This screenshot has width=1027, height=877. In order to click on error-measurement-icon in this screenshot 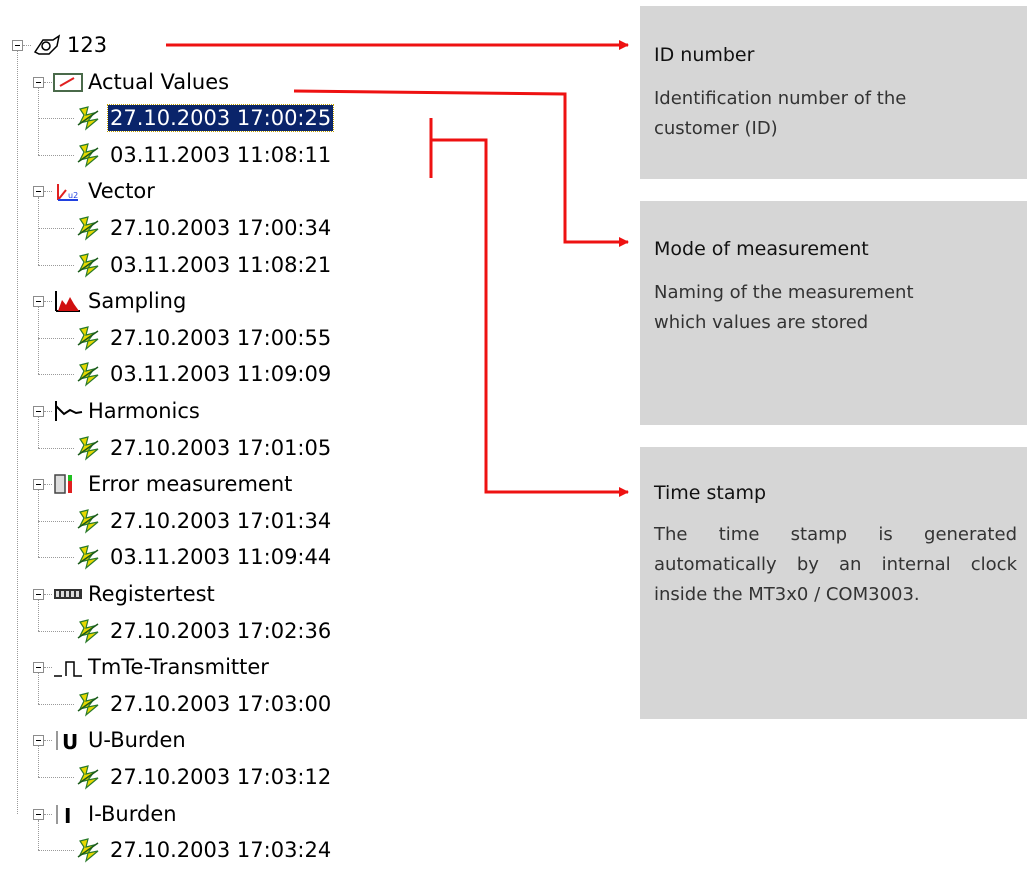, I will do `click(68, 486)`.